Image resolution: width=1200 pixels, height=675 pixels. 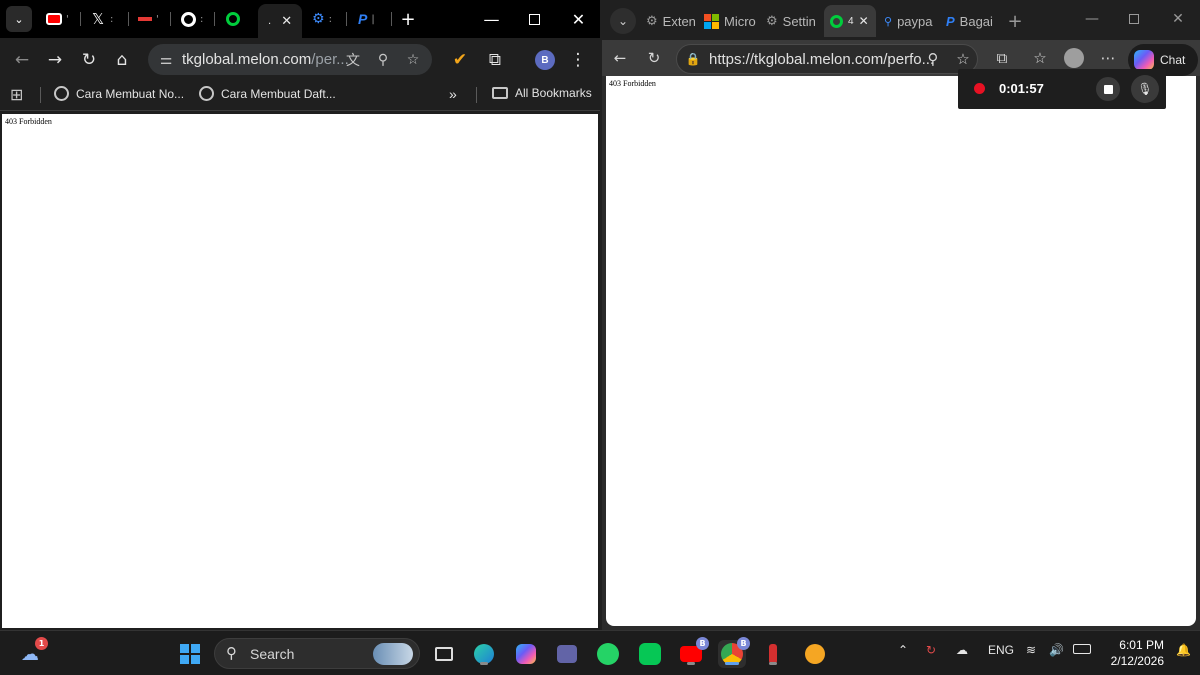 What do you see at coordinates (192, 19) in the screenshot?
I see `tab-chrome: :` at bounding box center [192, 19].